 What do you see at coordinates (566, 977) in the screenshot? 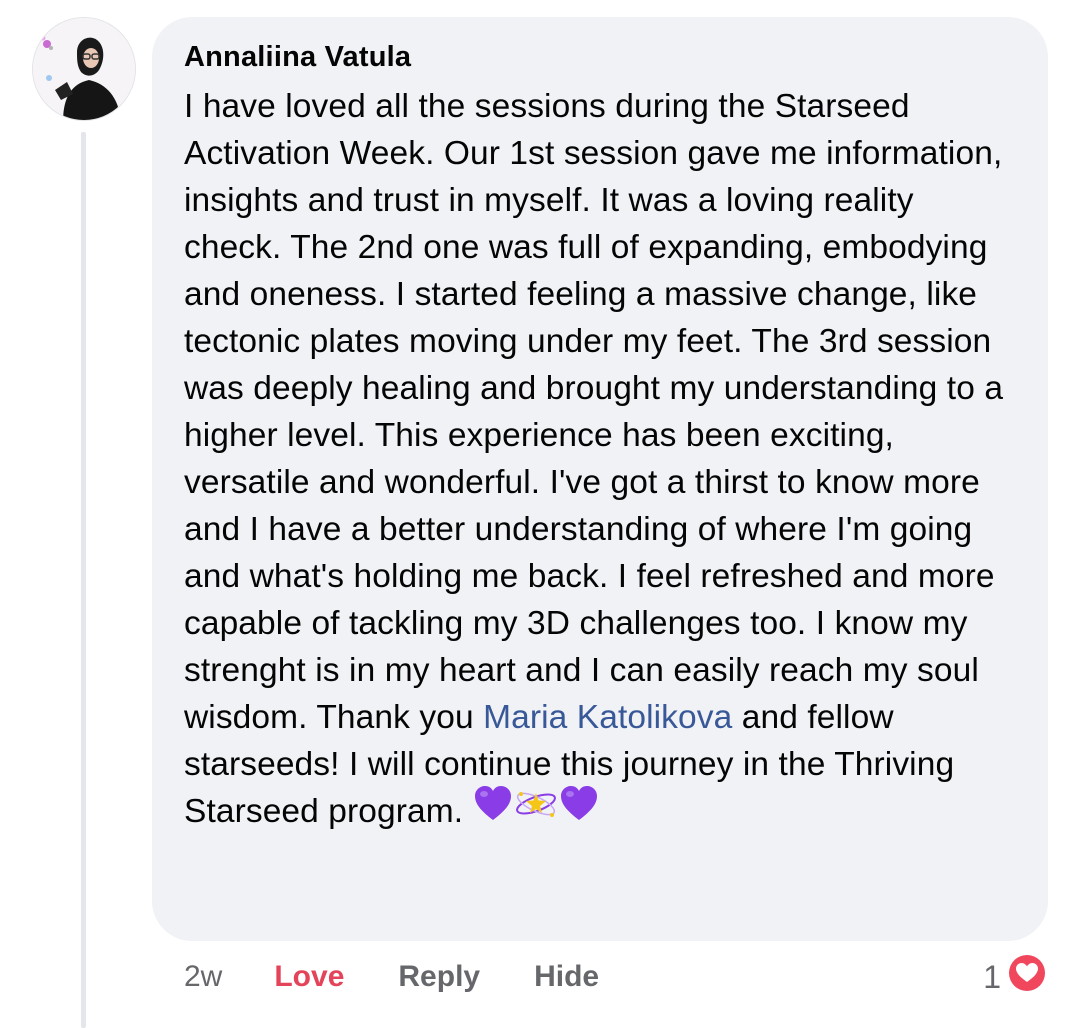
I see `hide-button: Hide` at bounding box center [566, 977].